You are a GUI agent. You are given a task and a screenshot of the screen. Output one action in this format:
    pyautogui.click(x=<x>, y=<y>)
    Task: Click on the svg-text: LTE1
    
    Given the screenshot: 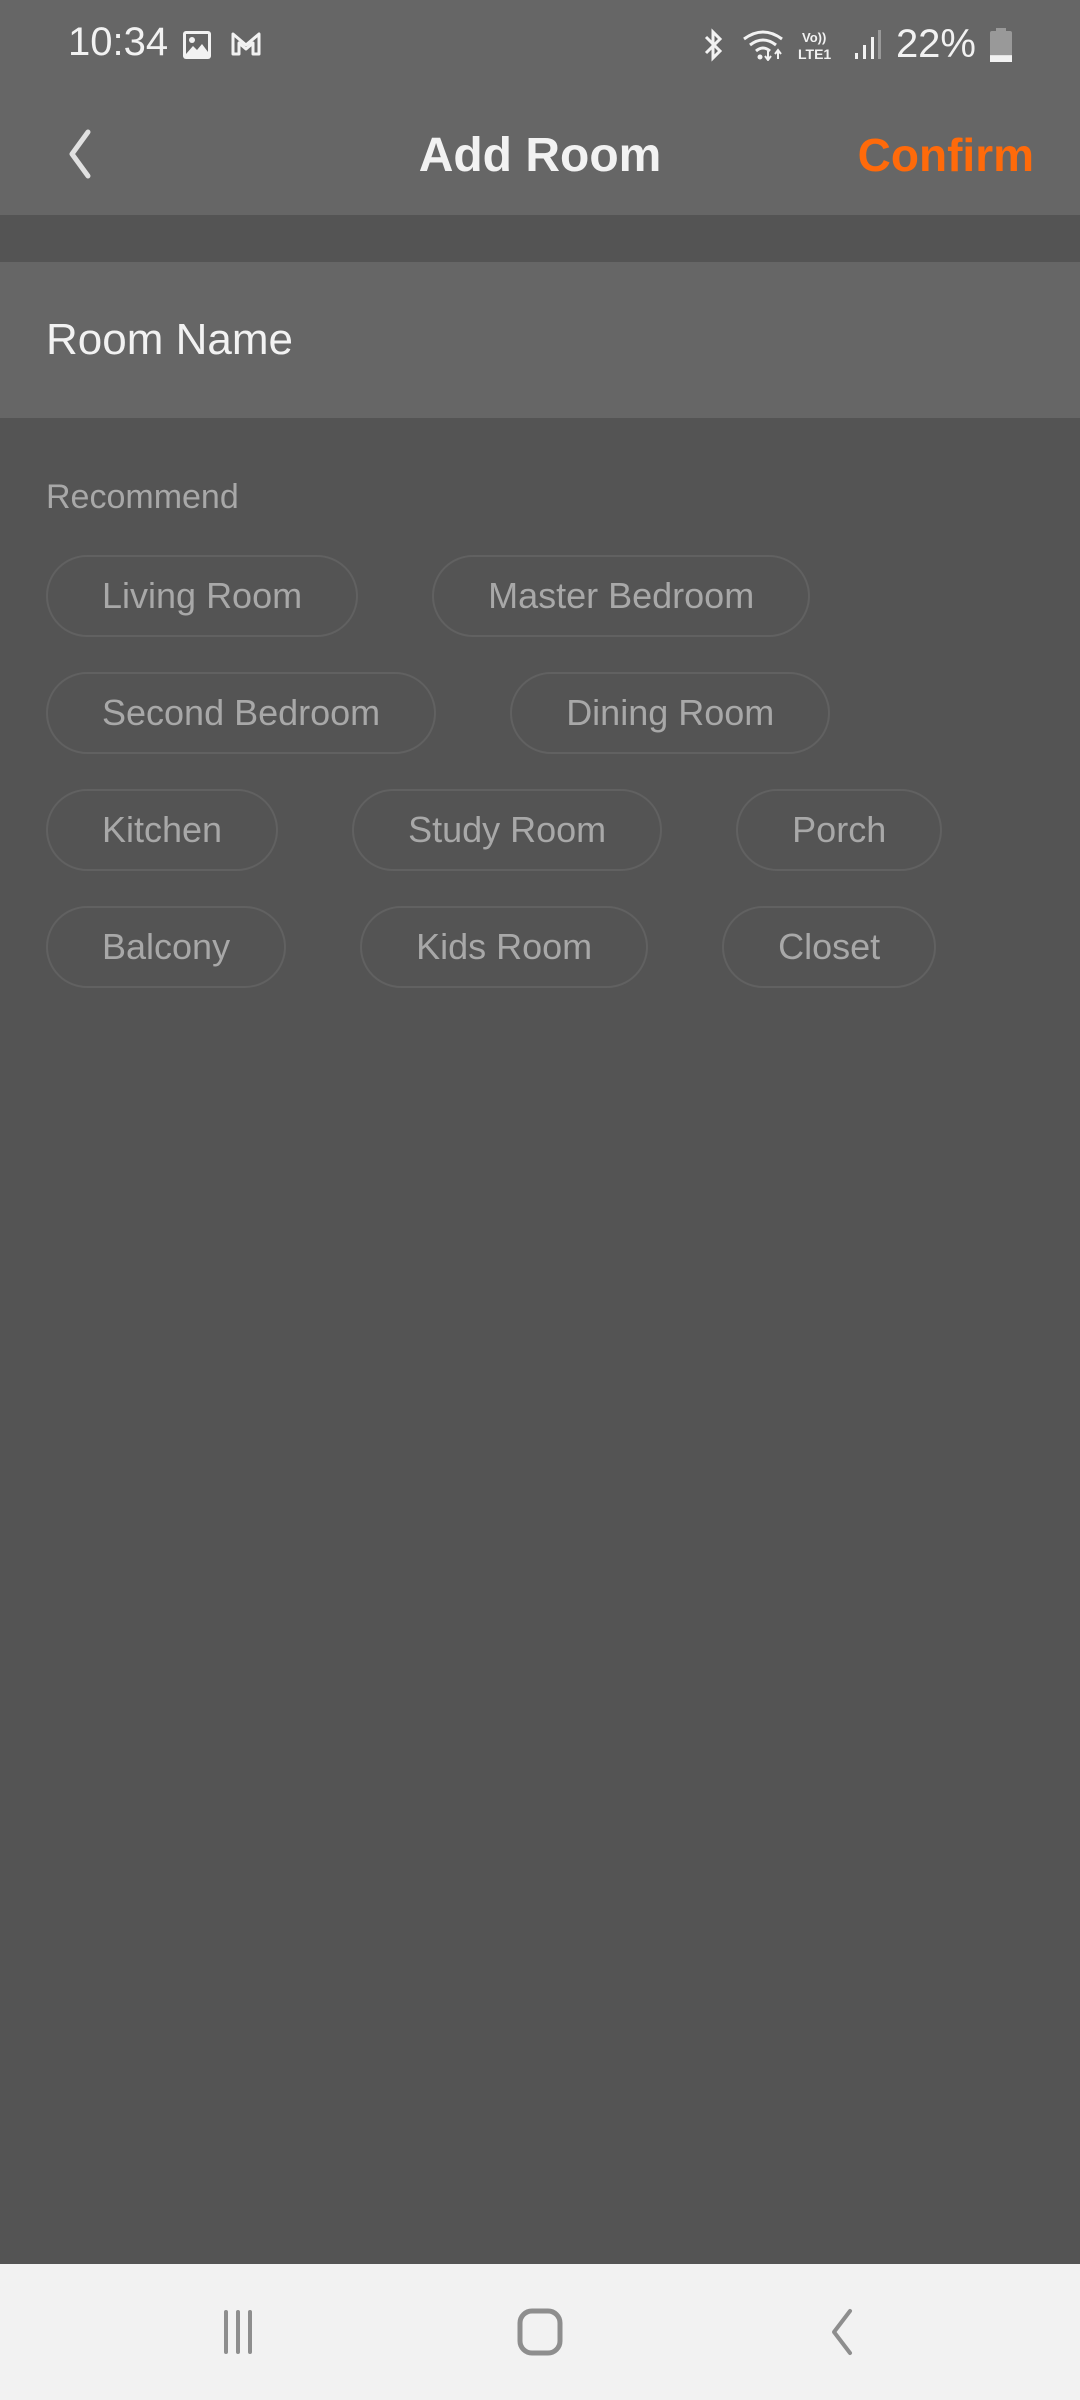 What is the action you would take?
    pyautogui.click(x=814, y=54)
    